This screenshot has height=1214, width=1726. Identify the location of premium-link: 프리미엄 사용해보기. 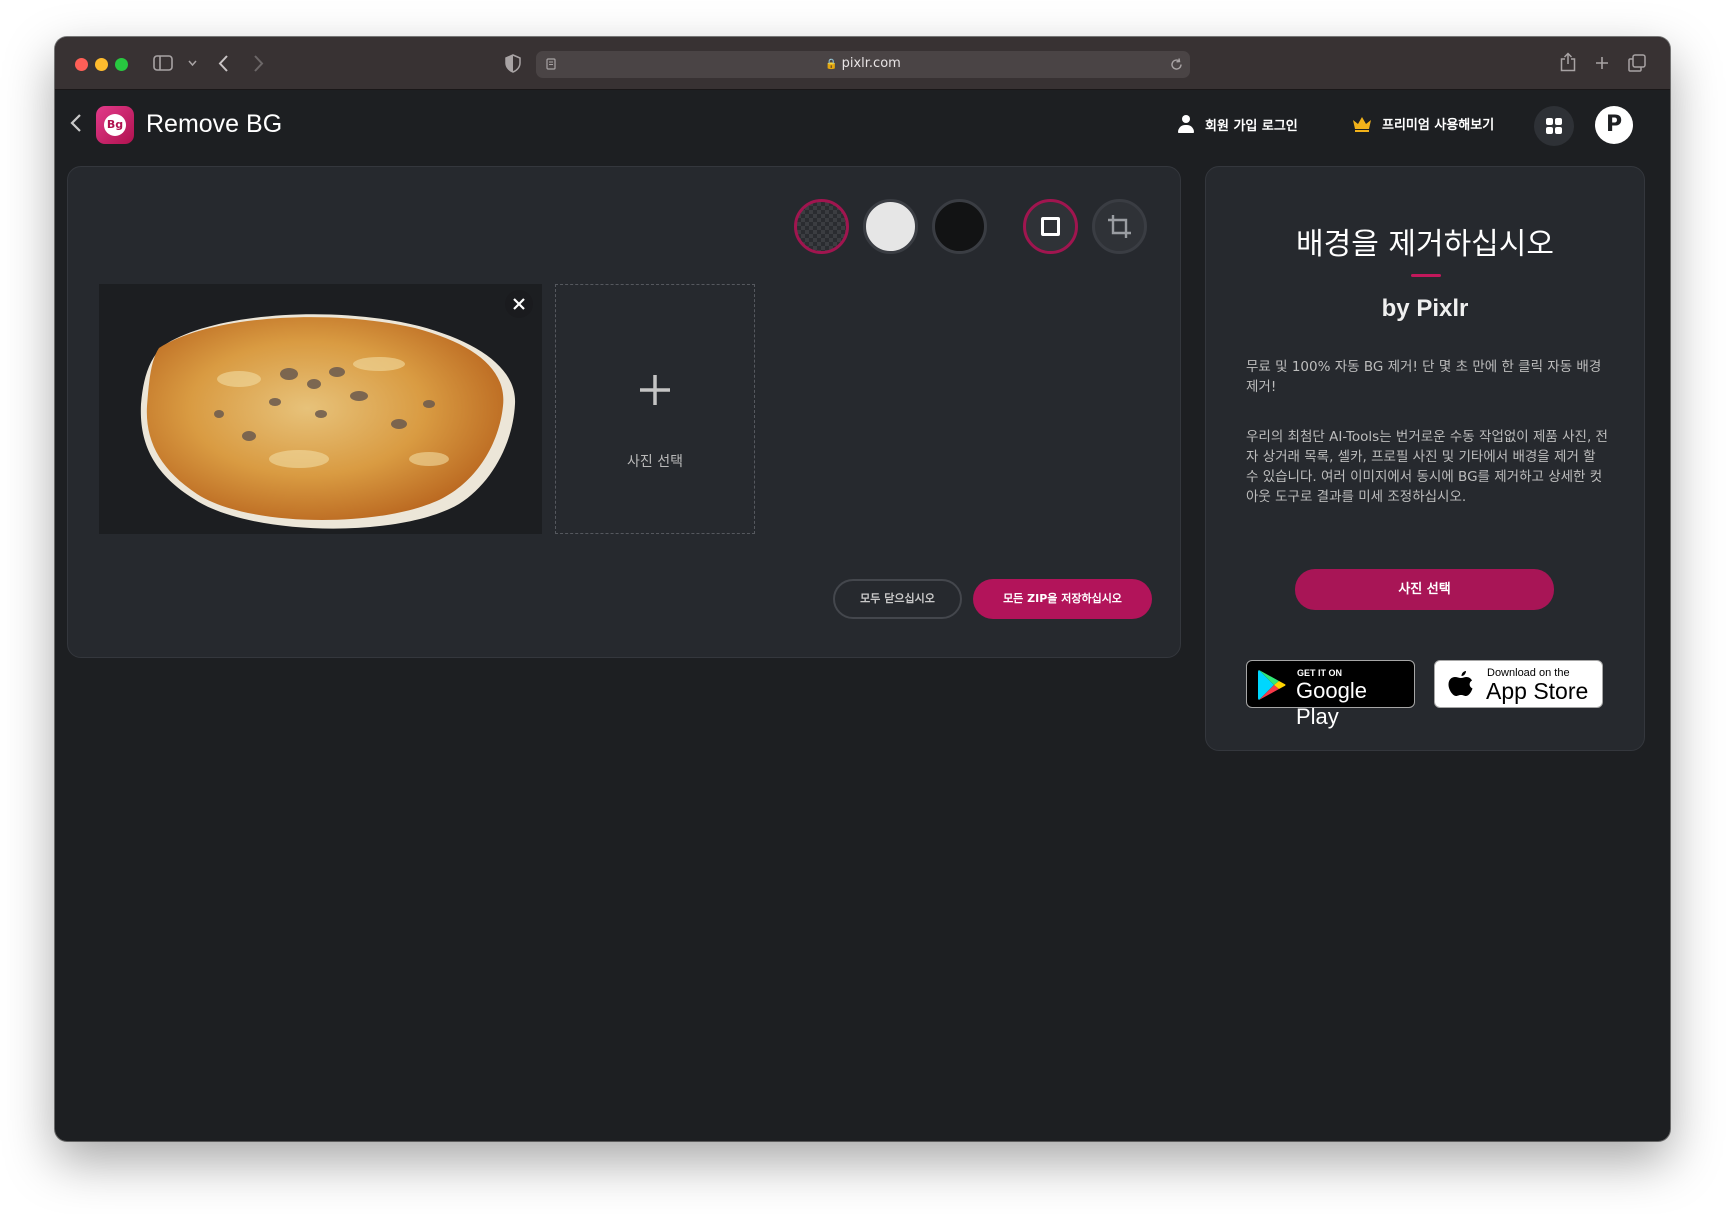
(1423, 123).